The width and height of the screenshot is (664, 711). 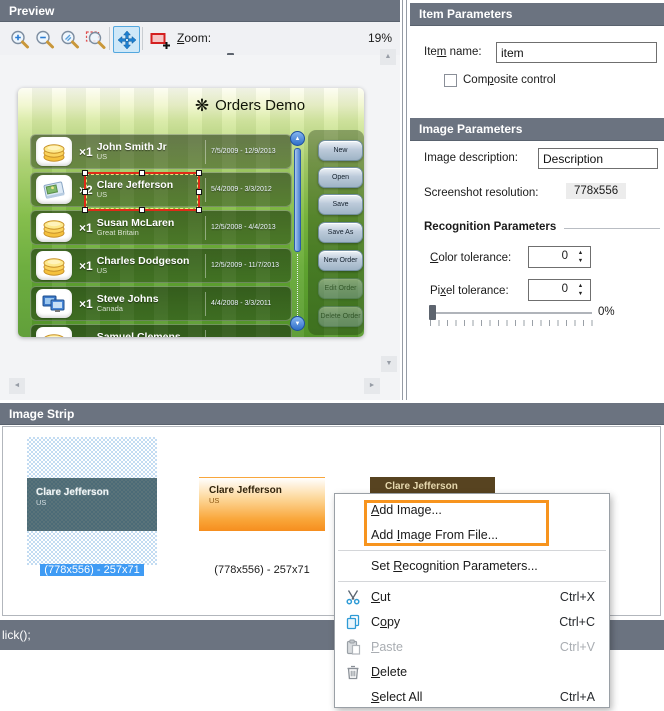 I want to click on image-description-input, so click(x=598, y=158).